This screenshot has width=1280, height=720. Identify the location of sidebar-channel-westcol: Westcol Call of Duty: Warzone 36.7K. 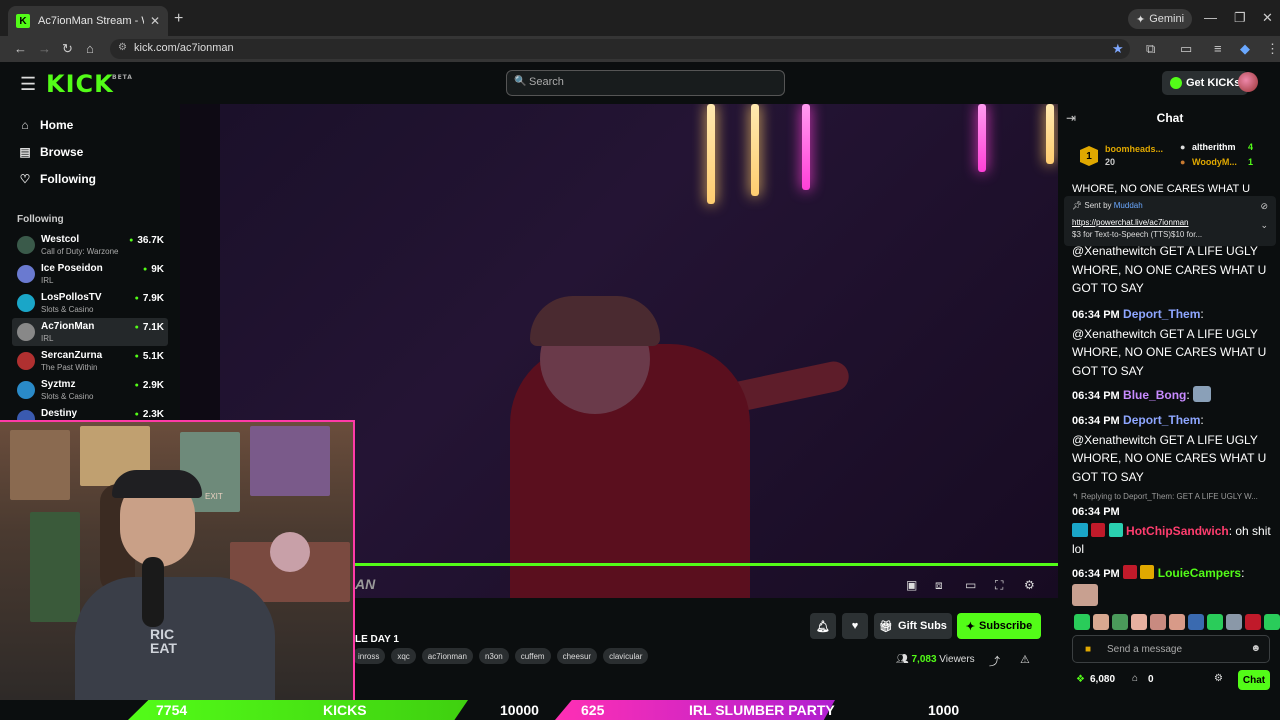
(90, 245).